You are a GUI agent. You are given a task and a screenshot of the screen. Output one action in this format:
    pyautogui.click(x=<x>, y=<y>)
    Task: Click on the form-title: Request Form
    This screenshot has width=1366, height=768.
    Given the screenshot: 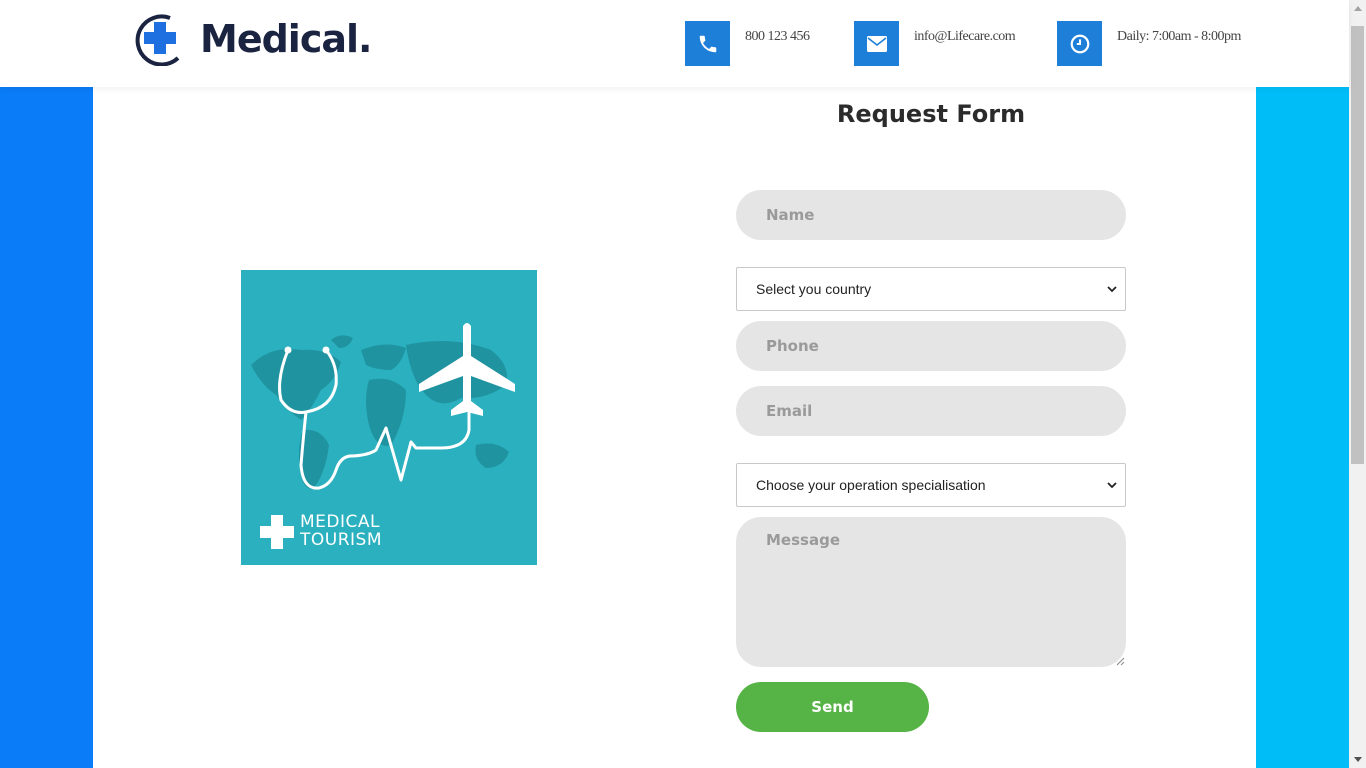 What is the action you would take?
    pyautogui.click(x=931, y=114)
    